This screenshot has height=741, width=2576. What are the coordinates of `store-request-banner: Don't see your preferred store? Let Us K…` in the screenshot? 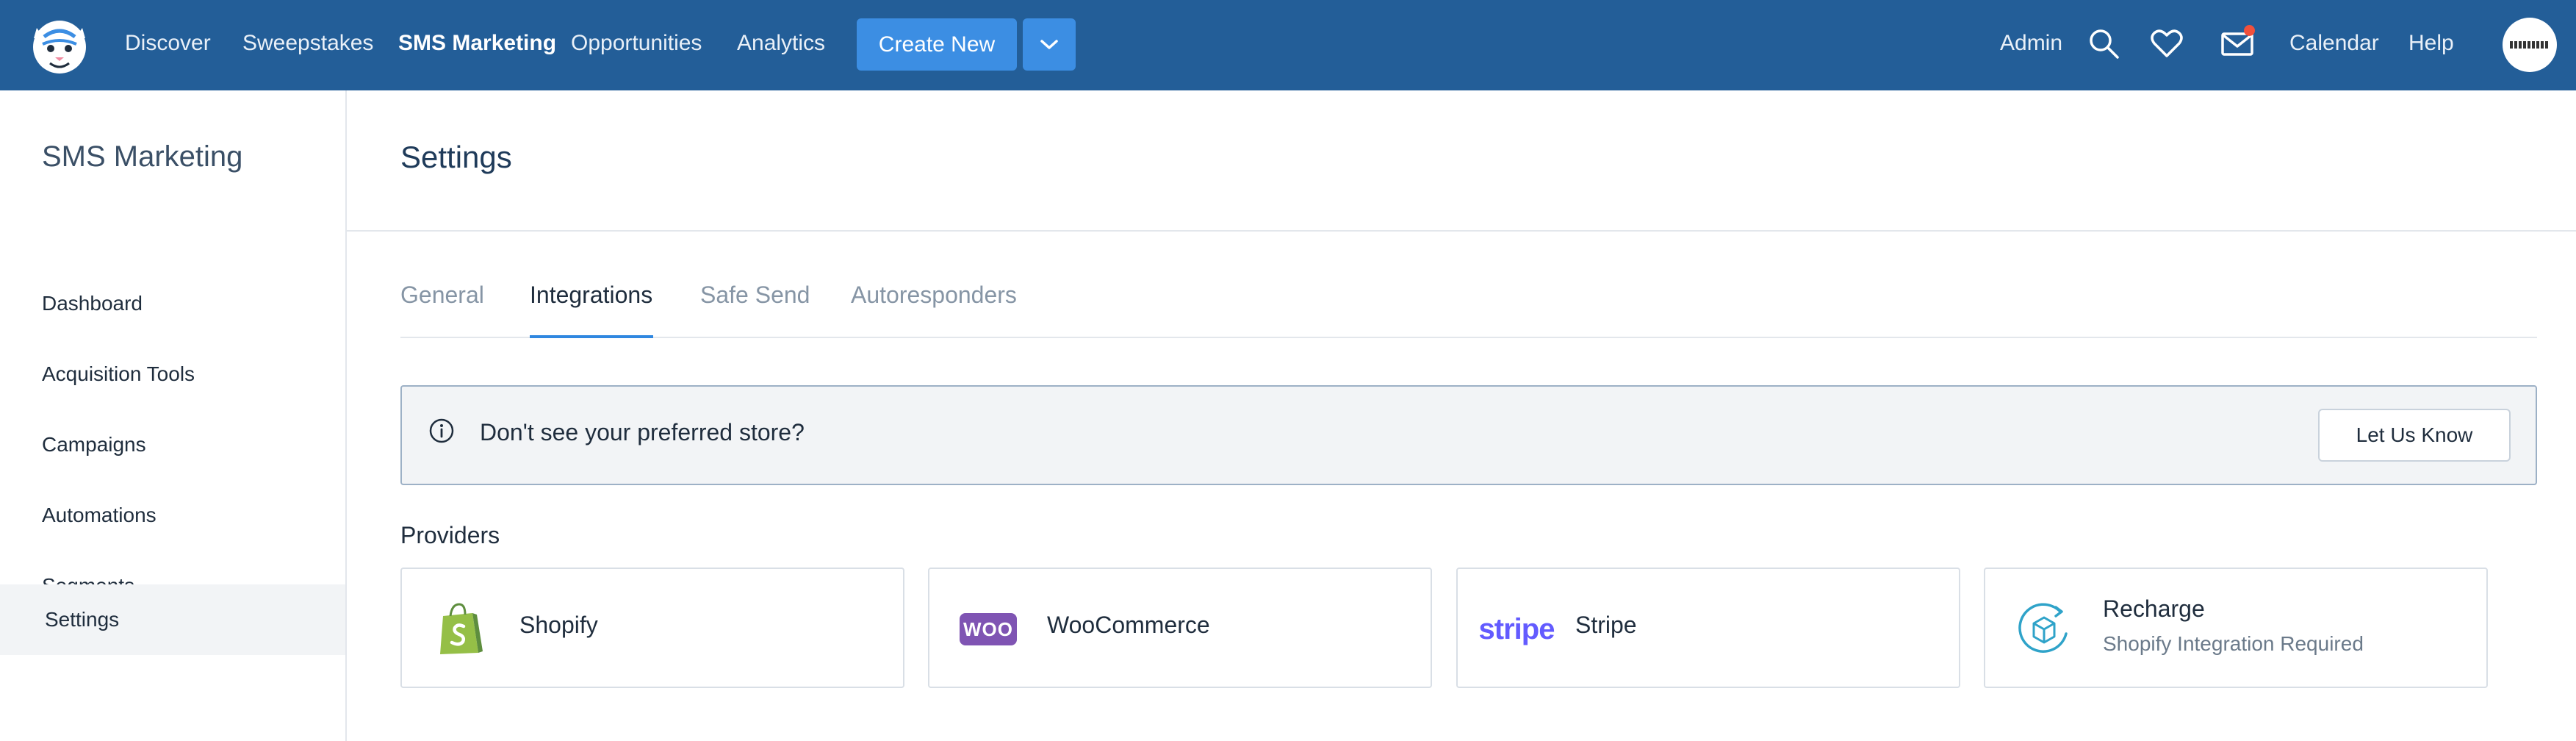 It's located at (1468, 435).